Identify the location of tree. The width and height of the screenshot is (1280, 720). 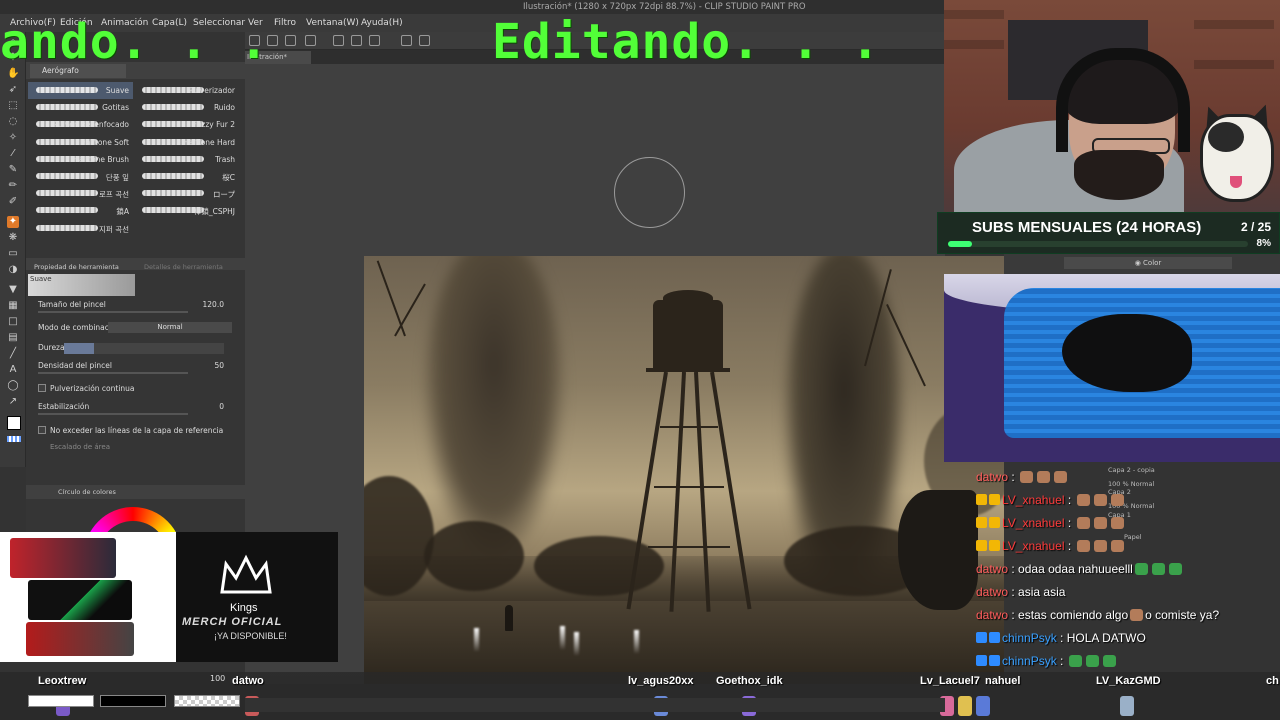
(599, 566).